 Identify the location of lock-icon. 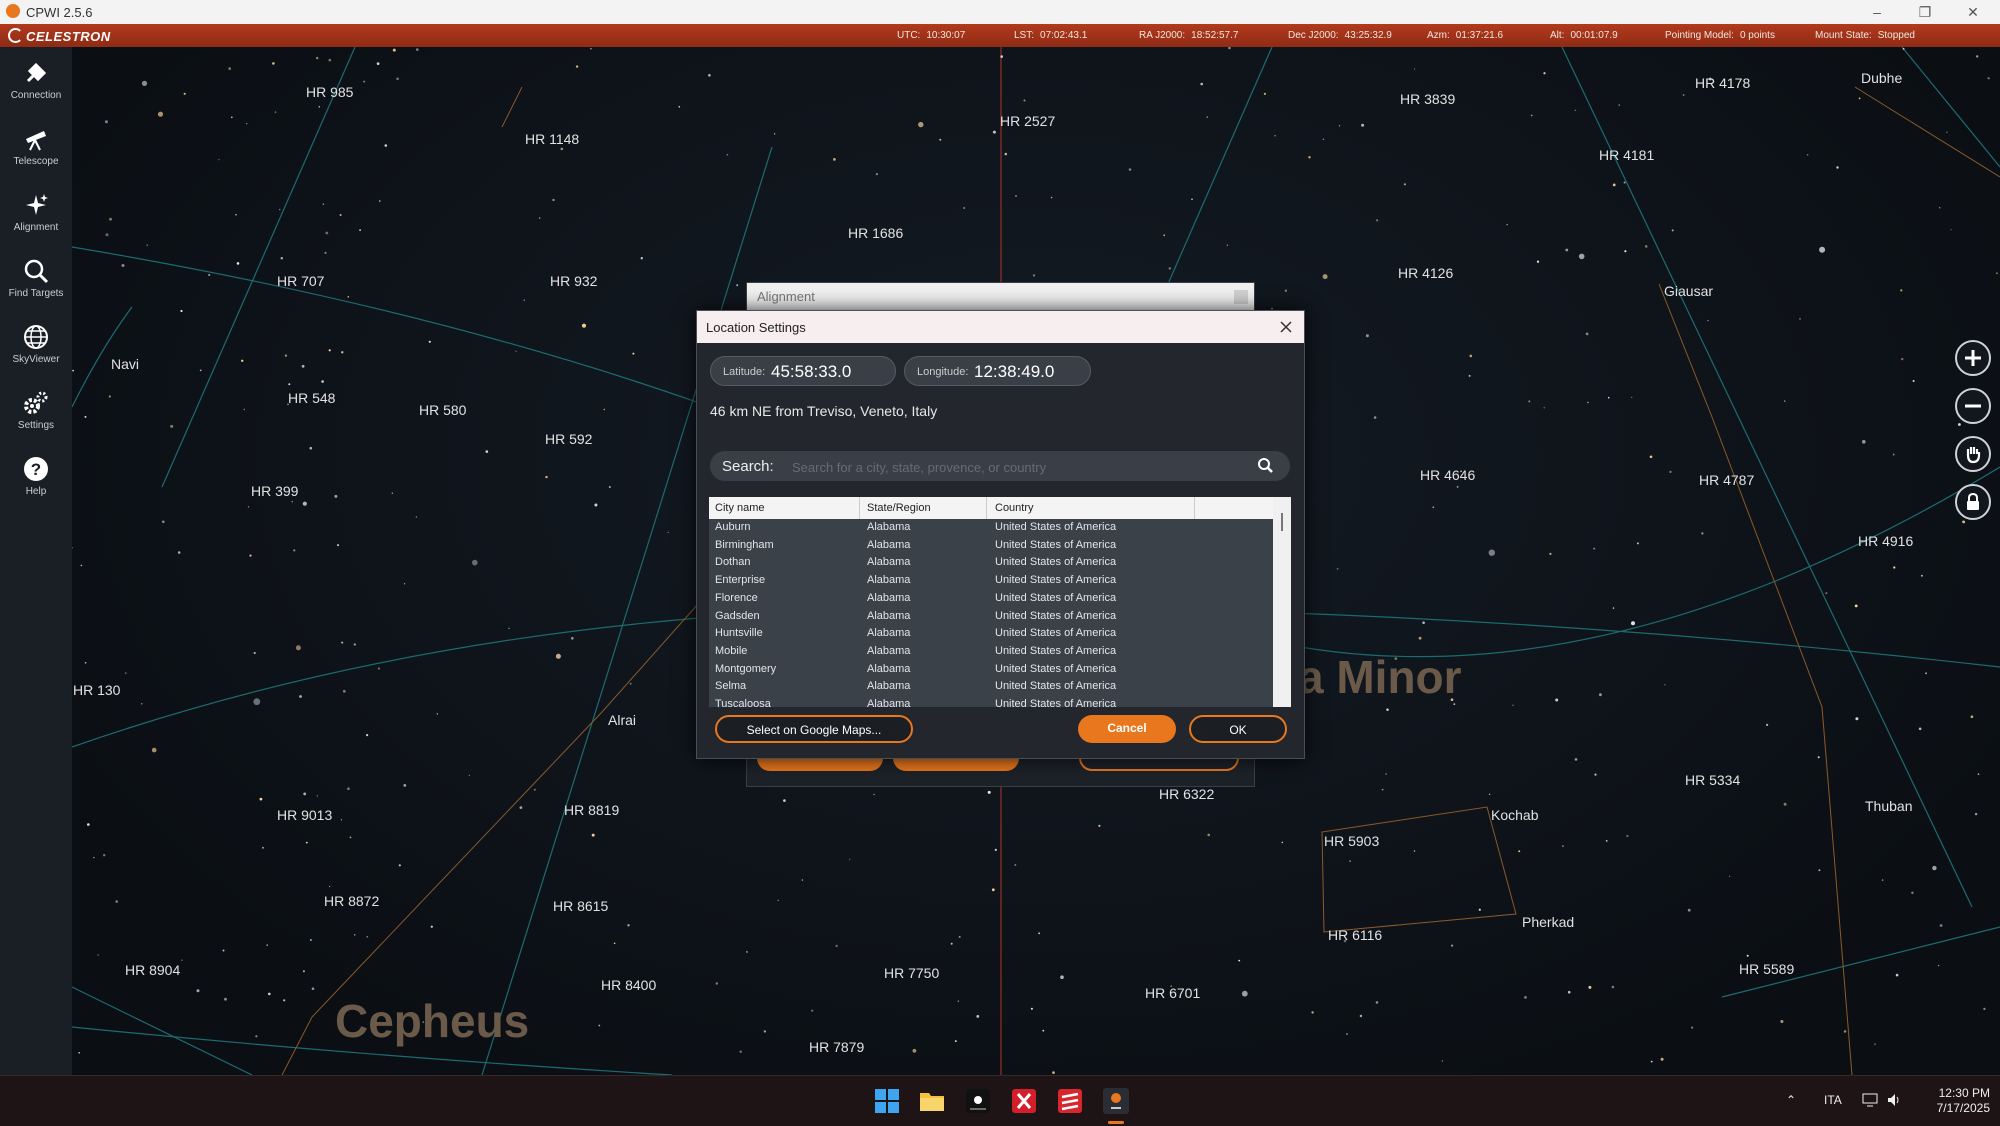
(1973, 501).